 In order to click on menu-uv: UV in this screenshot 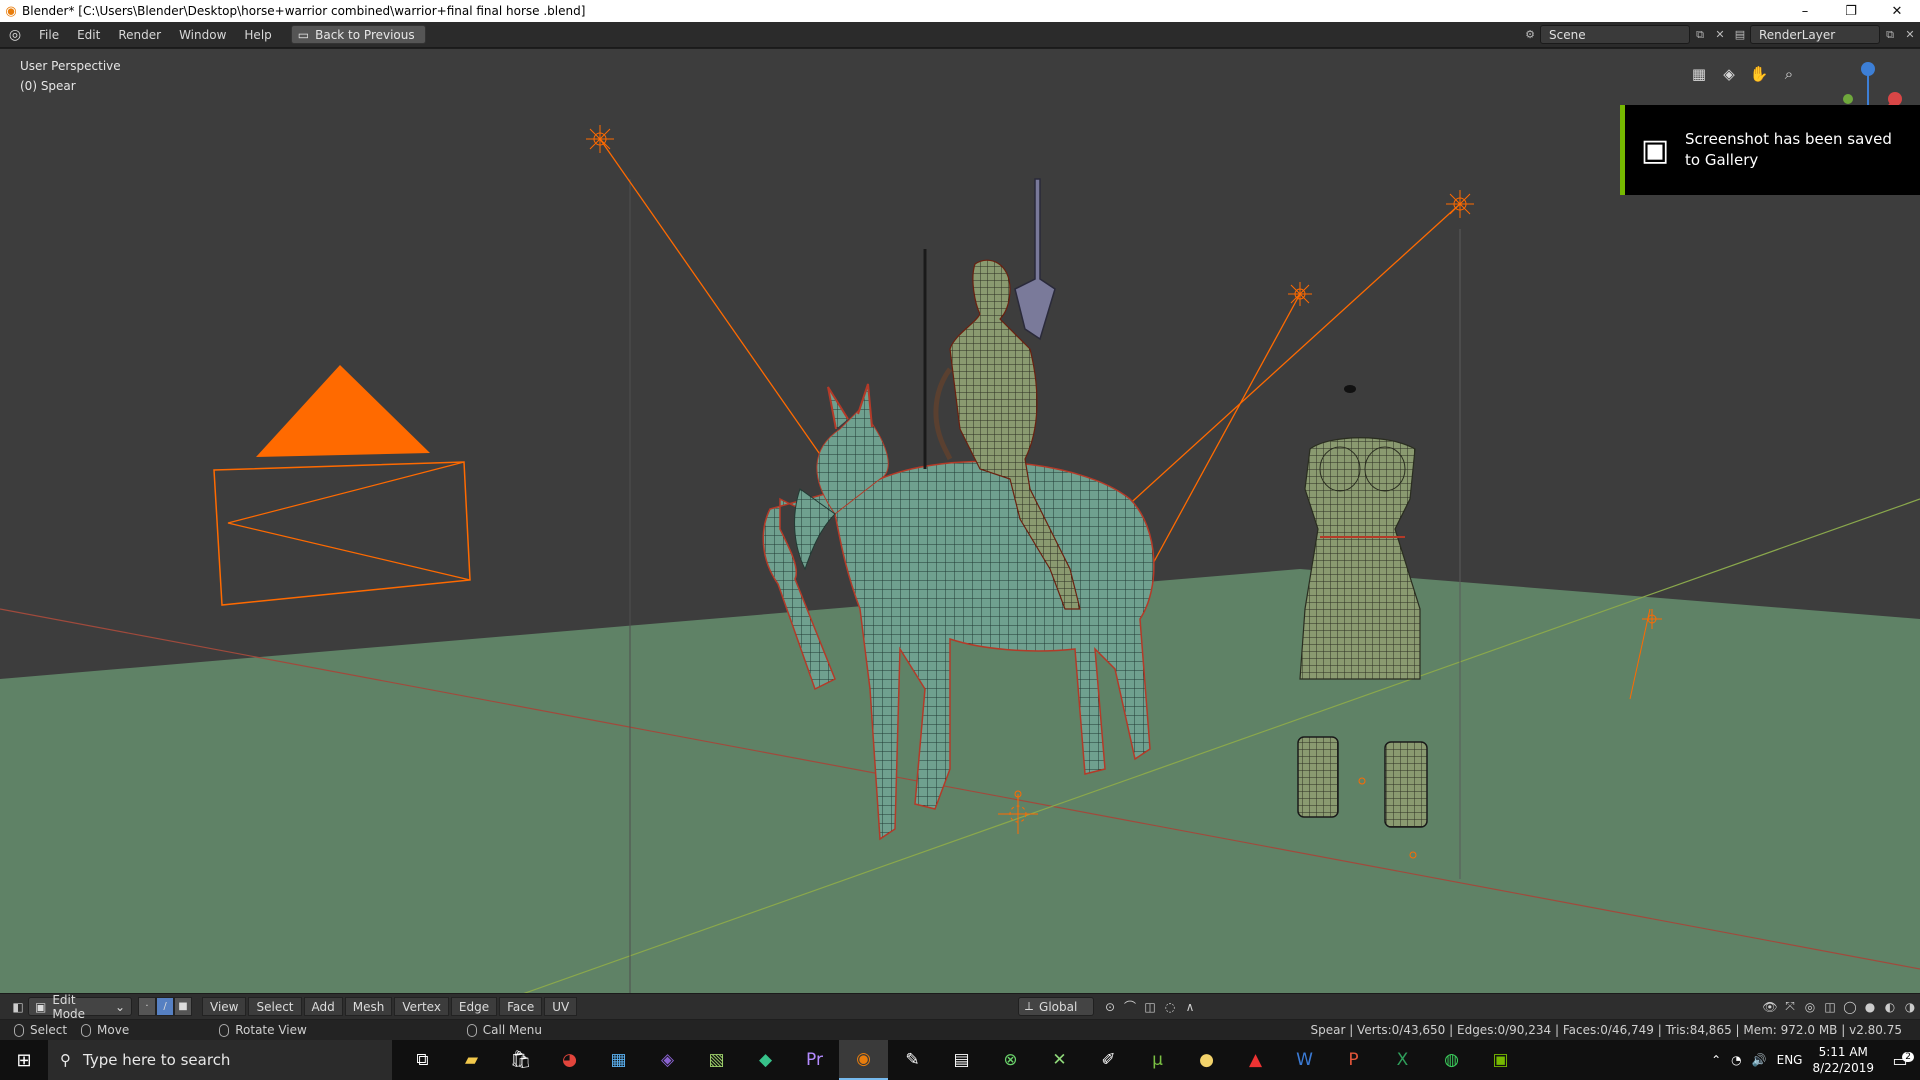, I will do `click(561, 1006)`.